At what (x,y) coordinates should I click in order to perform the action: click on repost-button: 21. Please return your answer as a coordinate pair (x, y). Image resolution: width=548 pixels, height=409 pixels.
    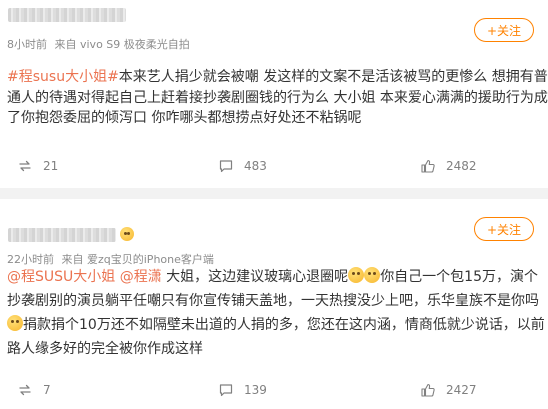
    Looking at the image, I should click on (37, 166).